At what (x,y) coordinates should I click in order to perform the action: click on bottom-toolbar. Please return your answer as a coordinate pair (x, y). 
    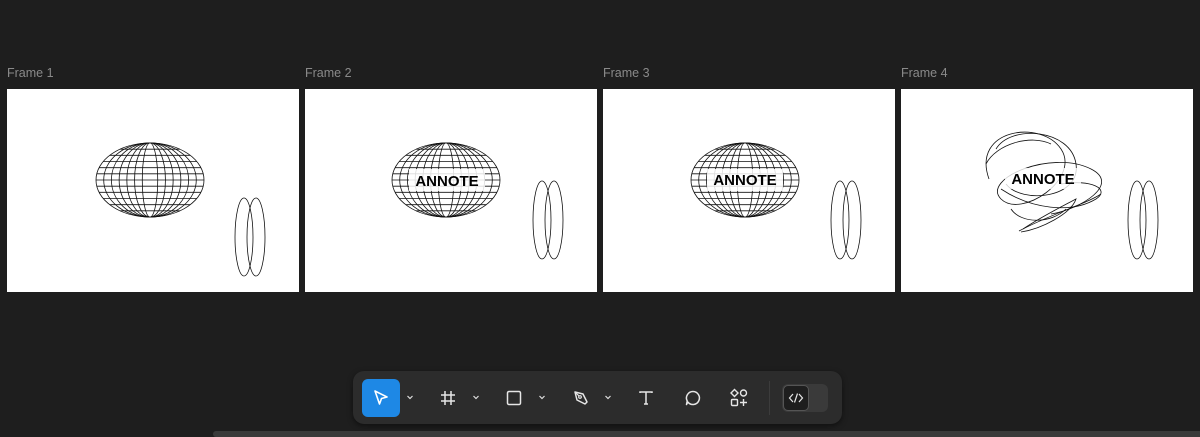
    Looking at the image, I should click on (597, 397).